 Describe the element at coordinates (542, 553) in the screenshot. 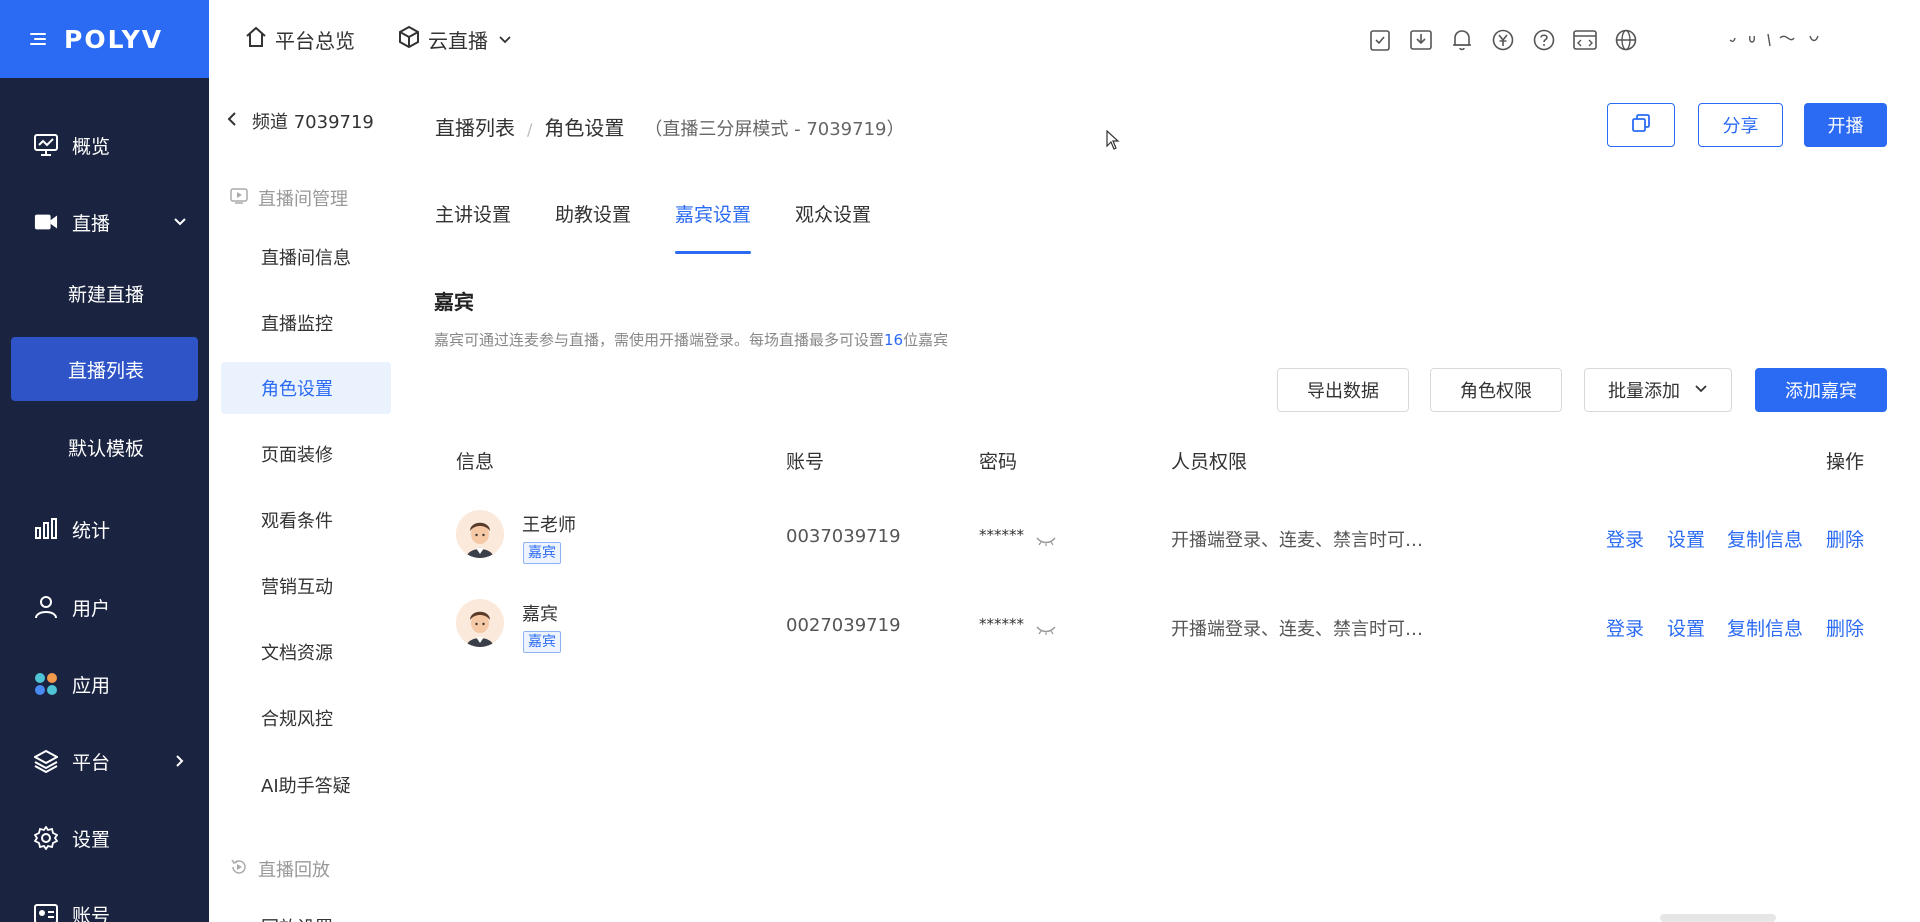

I see `role-tag: 嘉宾` at that location.